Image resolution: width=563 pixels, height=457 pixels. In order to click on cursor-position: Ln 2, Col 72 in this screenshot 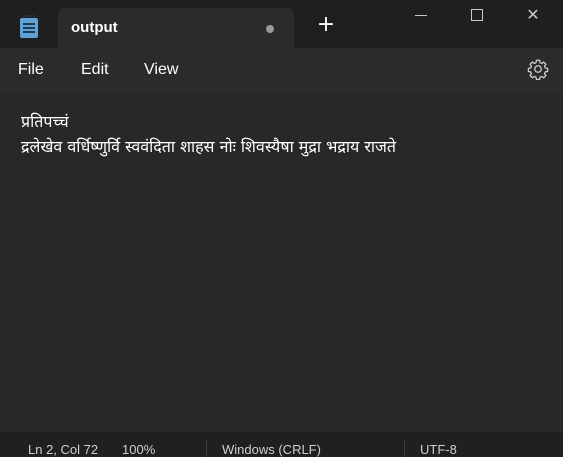, I will do `click(63, 449)`.